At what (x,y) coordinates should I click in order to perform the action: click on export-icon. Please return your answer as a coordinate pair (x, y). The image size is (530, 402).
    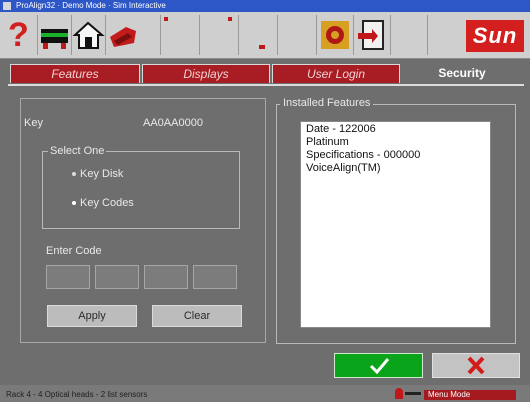
    Looking at the image, I should click on (371, 35).